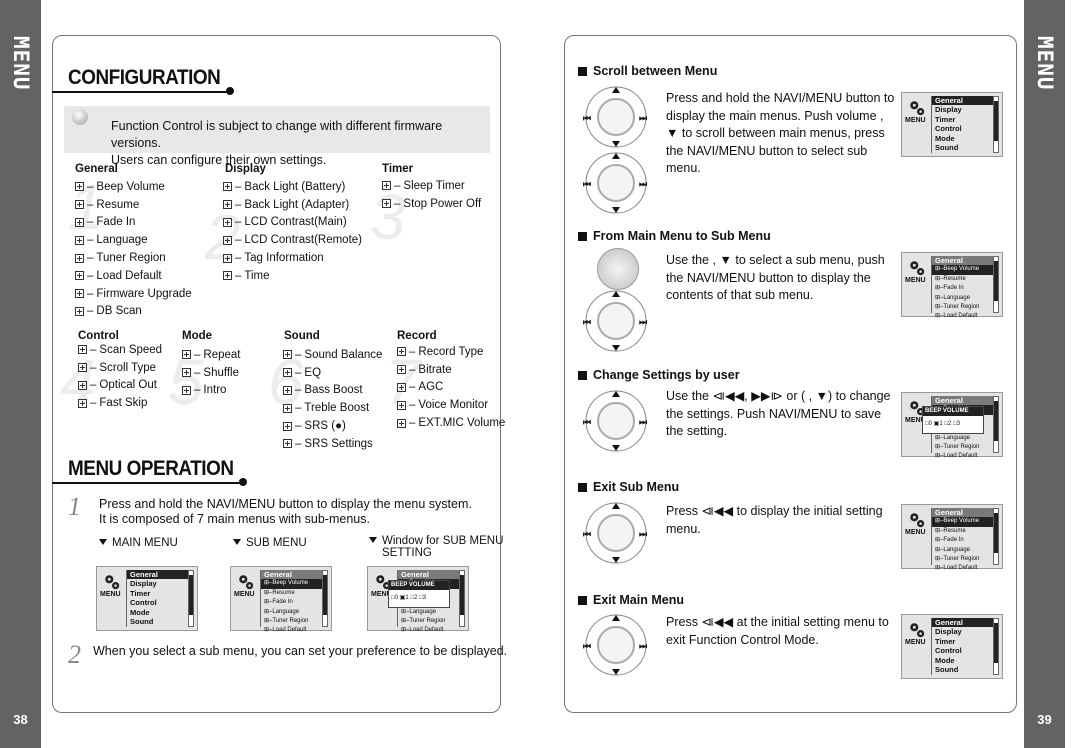  What do you see at coordinates (284, 258) in the screenshot?
I see `item-label: Tag Information` at bounding box center [284, 258].